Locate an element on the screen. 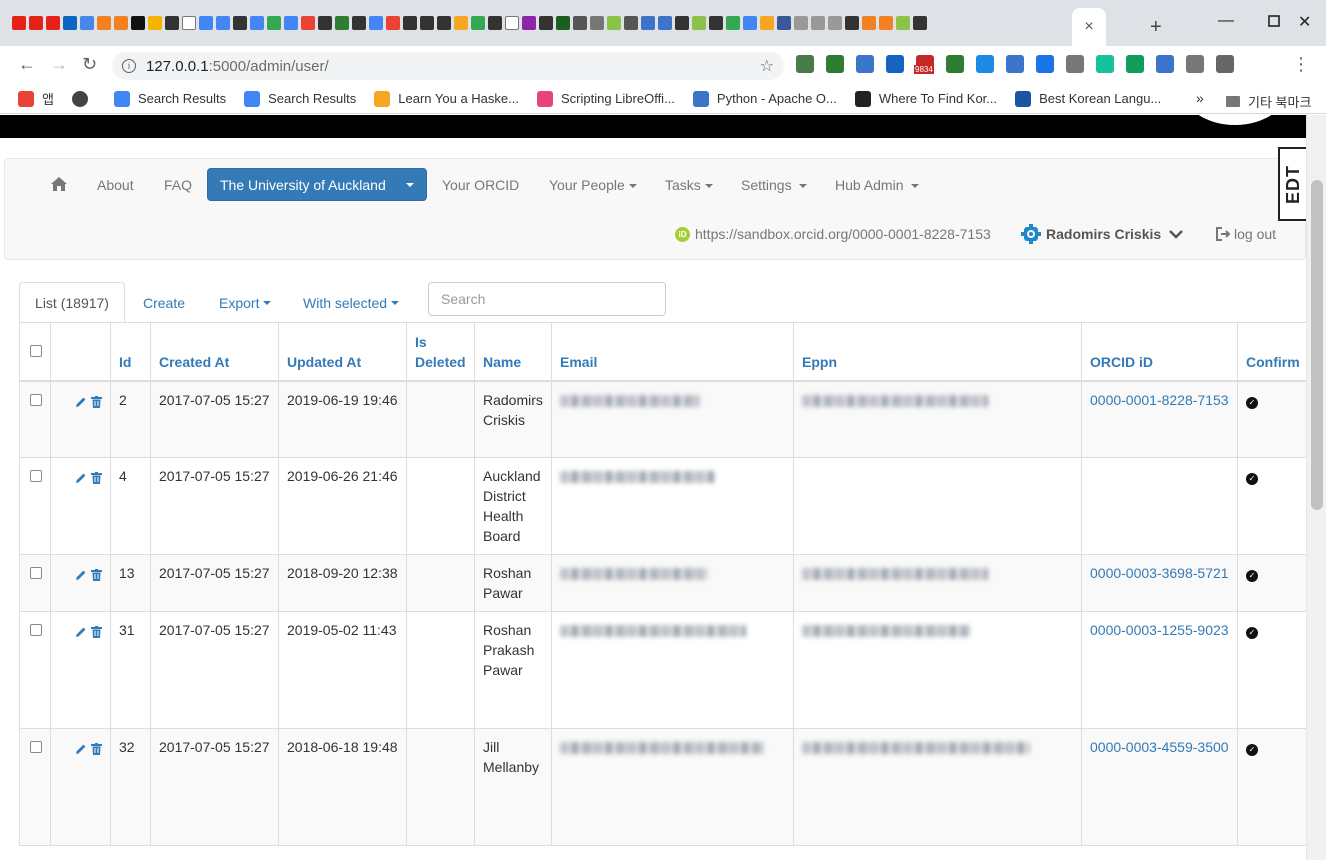  tab-export: Export is located at coordinates (245, 302).